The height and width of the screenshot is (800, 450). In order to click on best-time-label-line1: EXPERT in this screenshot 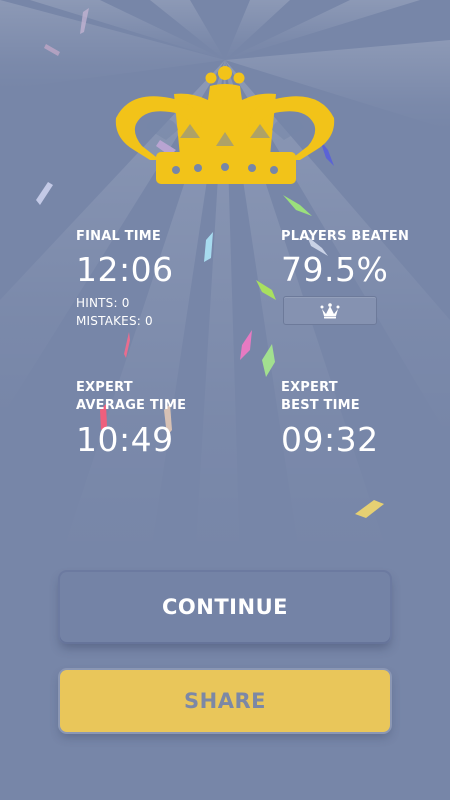, I will do `click(309, 387)`.